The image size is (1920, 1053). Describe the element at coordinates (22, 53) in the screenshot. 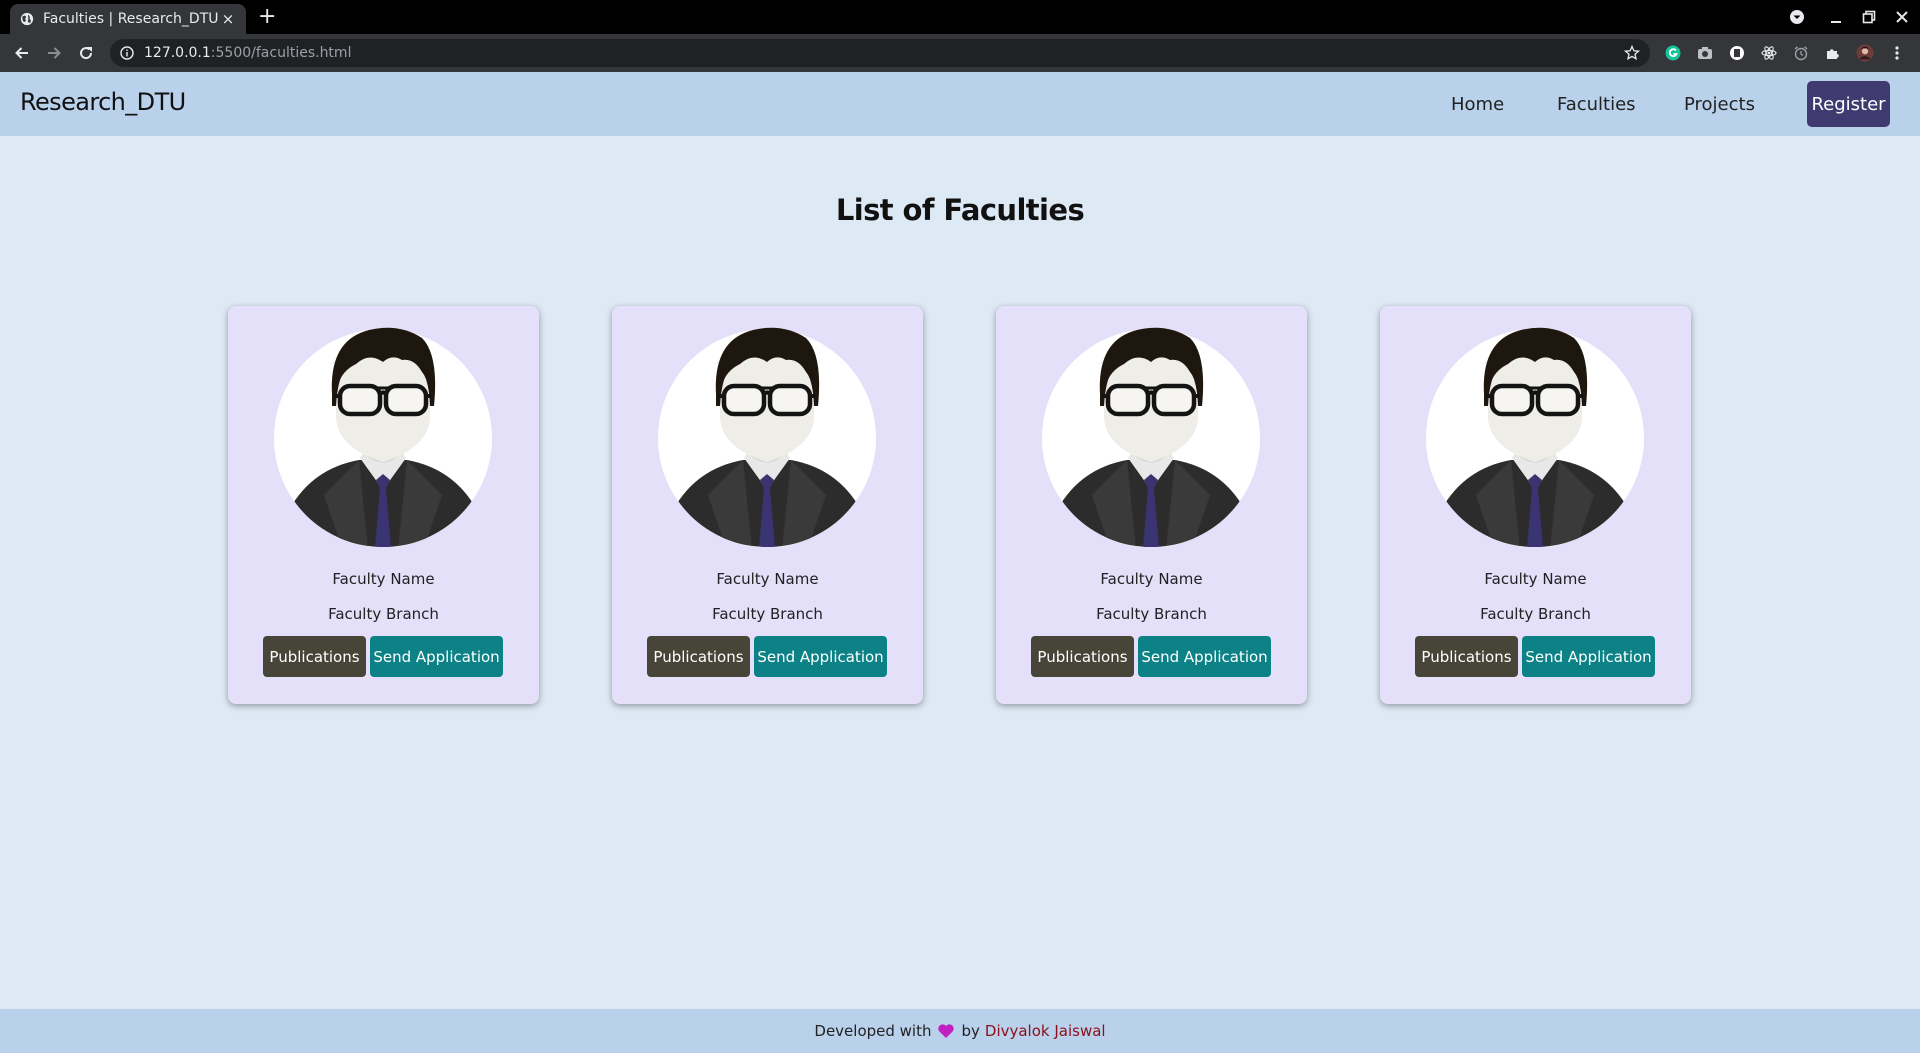

I see `back-arrow-icon` at that location.